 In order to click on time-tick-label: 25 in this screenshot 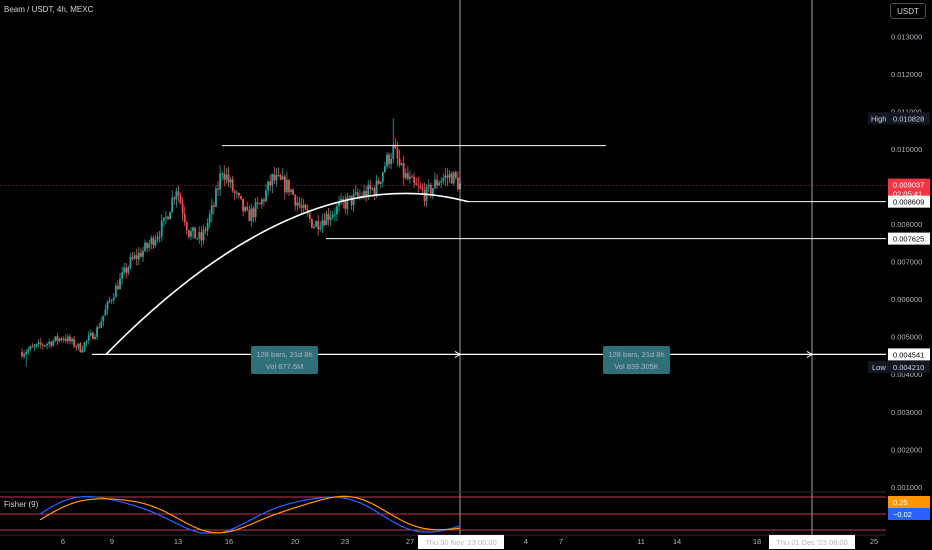, I will do `click(874, 541)`.